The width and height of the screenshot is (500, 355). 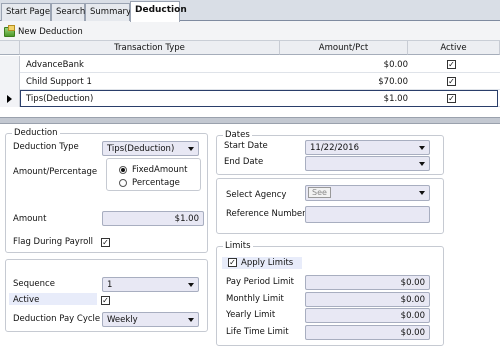 I want to click on active-label: Active, so click(x=26, y=300).